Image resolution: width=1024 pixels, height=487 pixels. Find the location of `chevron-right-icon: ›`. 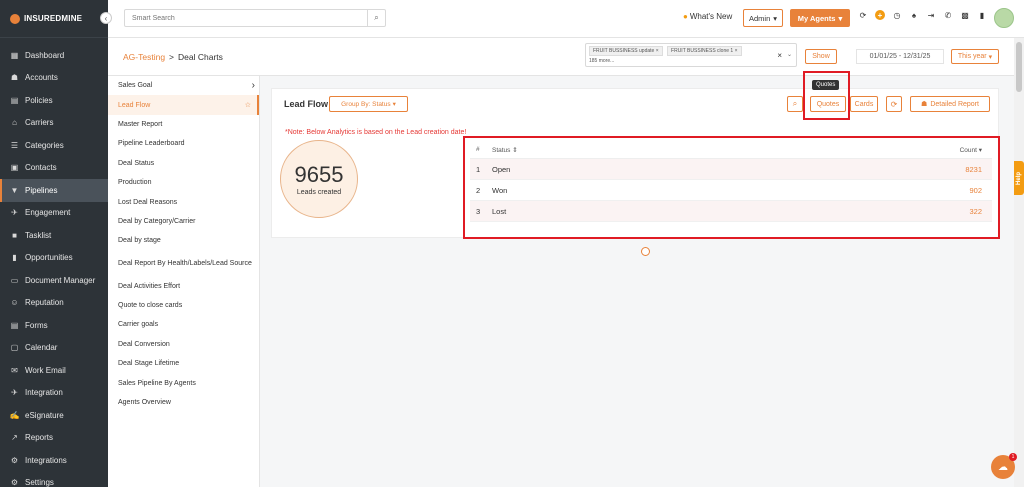

chevron-right-icon: › is located at coordinates (253, 85).